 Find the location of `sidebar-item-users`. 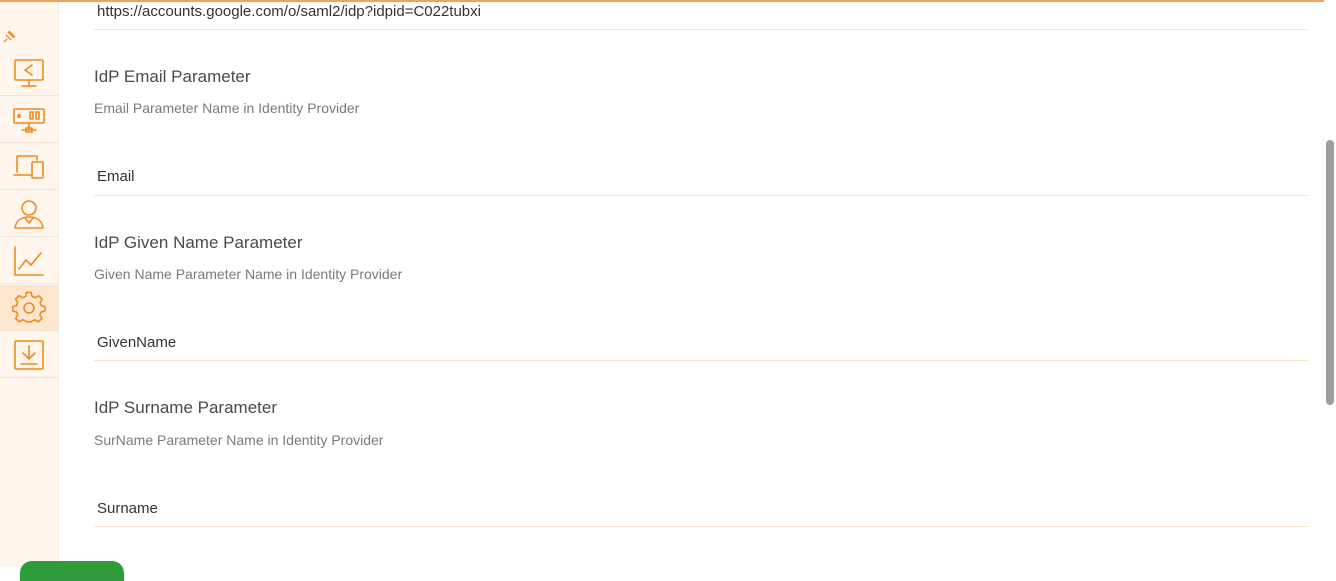

sidebar-item-users is located at coordinates (29, 214).